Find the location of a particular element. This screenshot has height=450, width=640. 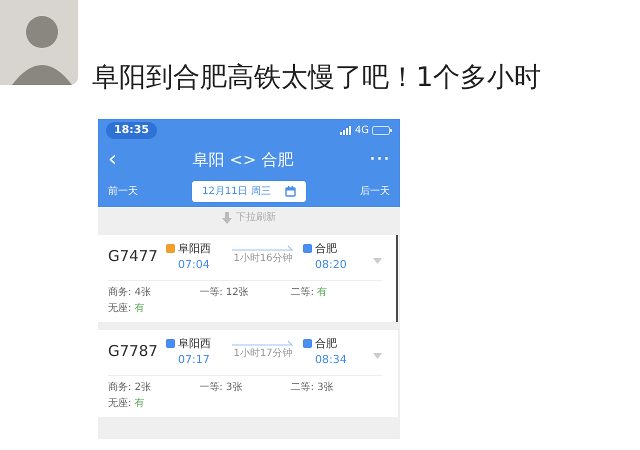

post-text: 阜阳到合肥高铁太慢了吧！1个多小时 is located at coordinates (317, 78).